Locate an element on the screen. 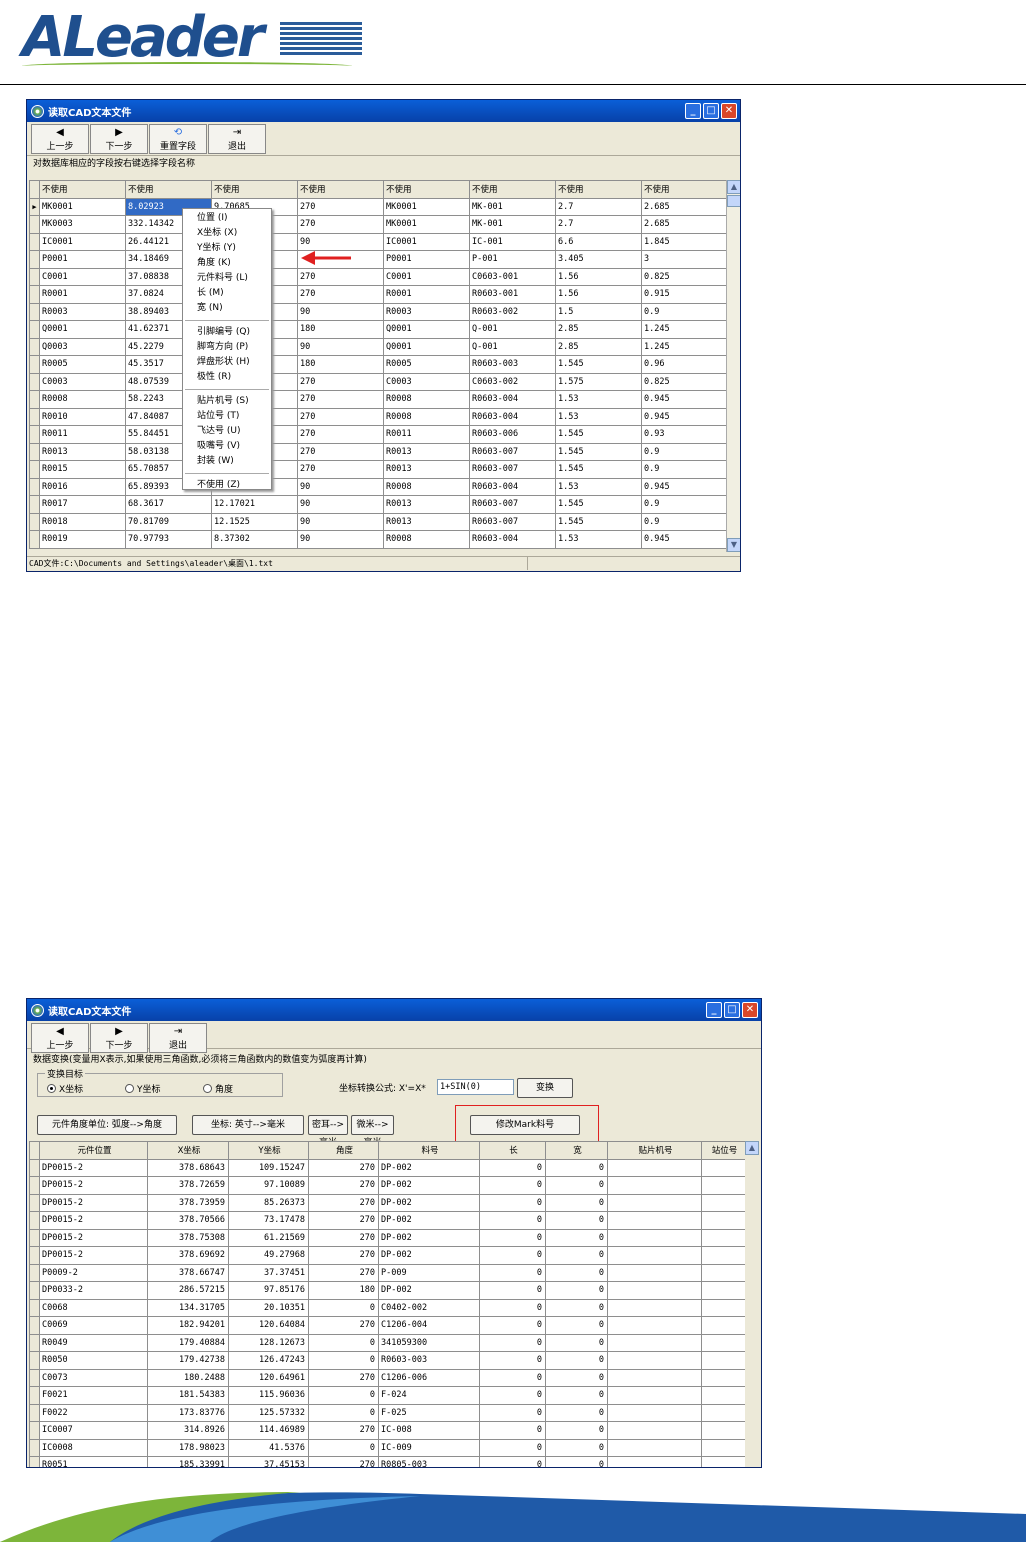  table-cell: P-001 is located at coordinates (512, 259).